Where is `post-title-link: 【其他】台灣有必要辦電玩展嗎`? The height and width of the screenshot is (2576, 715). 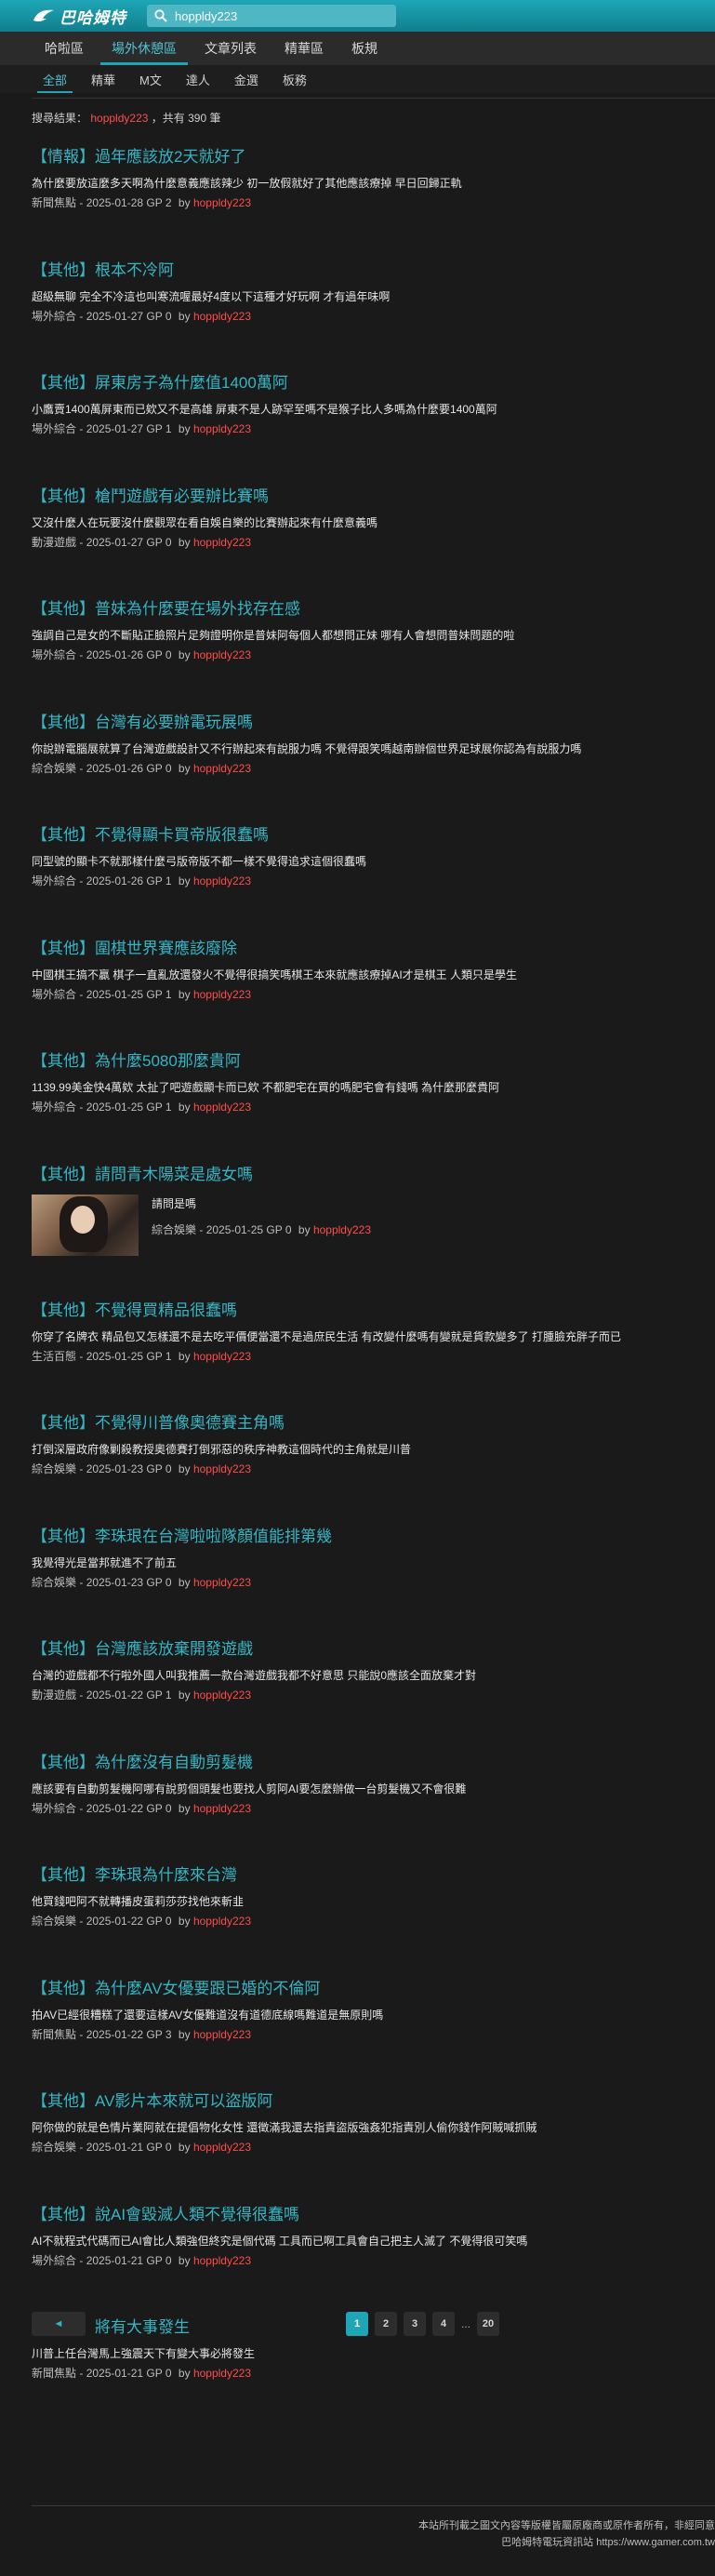 post-title-link: 【其他】台灣有必要辦電玩展嗎 is located at coordinates (373, 723).